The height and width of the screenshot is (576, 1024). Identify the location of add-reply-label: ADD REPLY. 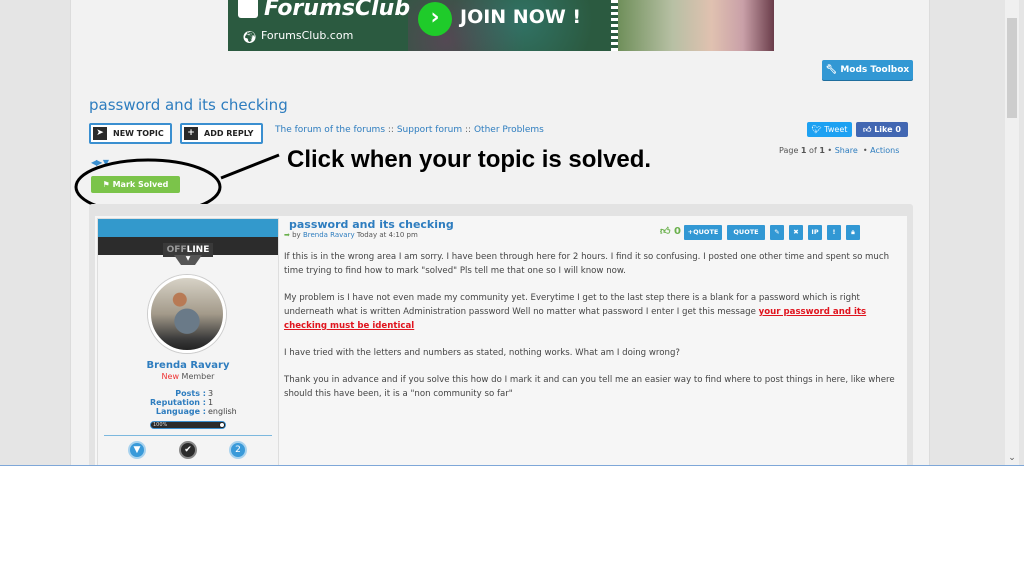
(229, 133).